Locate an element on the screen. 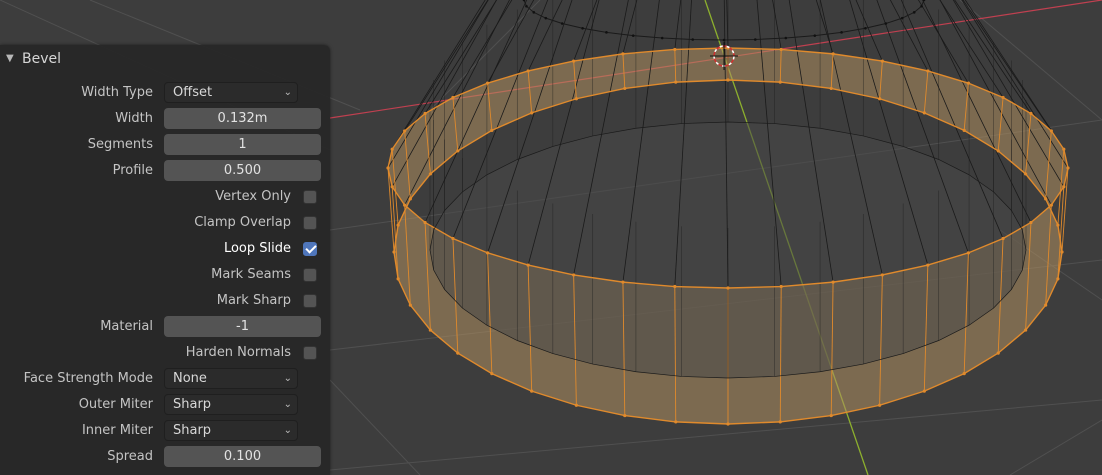 The image size is (1102, 475). vertex-only-checkbox is located at coordinates (310, 197).